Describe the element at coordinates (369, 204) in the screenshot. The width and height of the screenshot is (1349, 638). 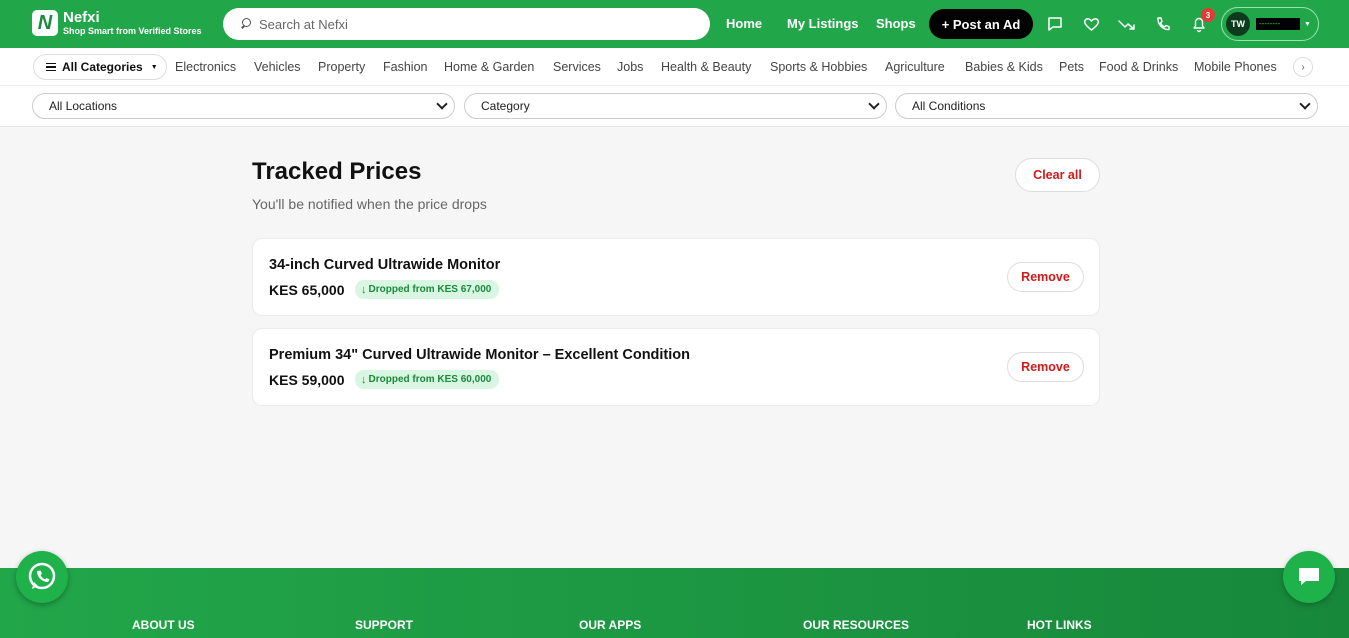
I see `page-subtitle: You'll be notified when the price drops` at that location.